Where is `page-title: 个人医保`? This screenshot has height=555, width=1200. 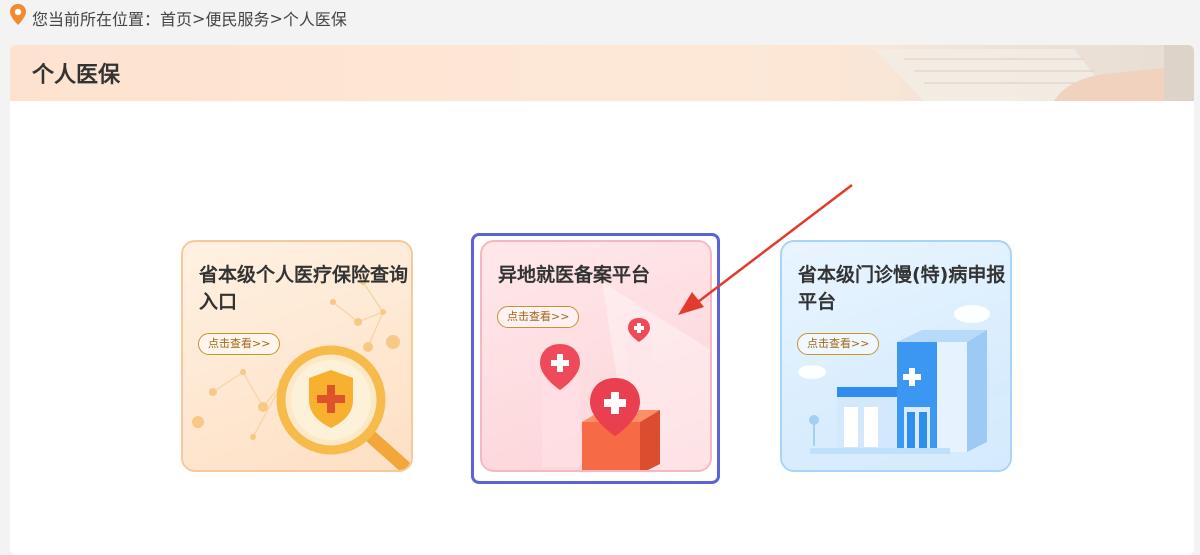 page-title: 个人医保 is located at coordinates (76, 75).